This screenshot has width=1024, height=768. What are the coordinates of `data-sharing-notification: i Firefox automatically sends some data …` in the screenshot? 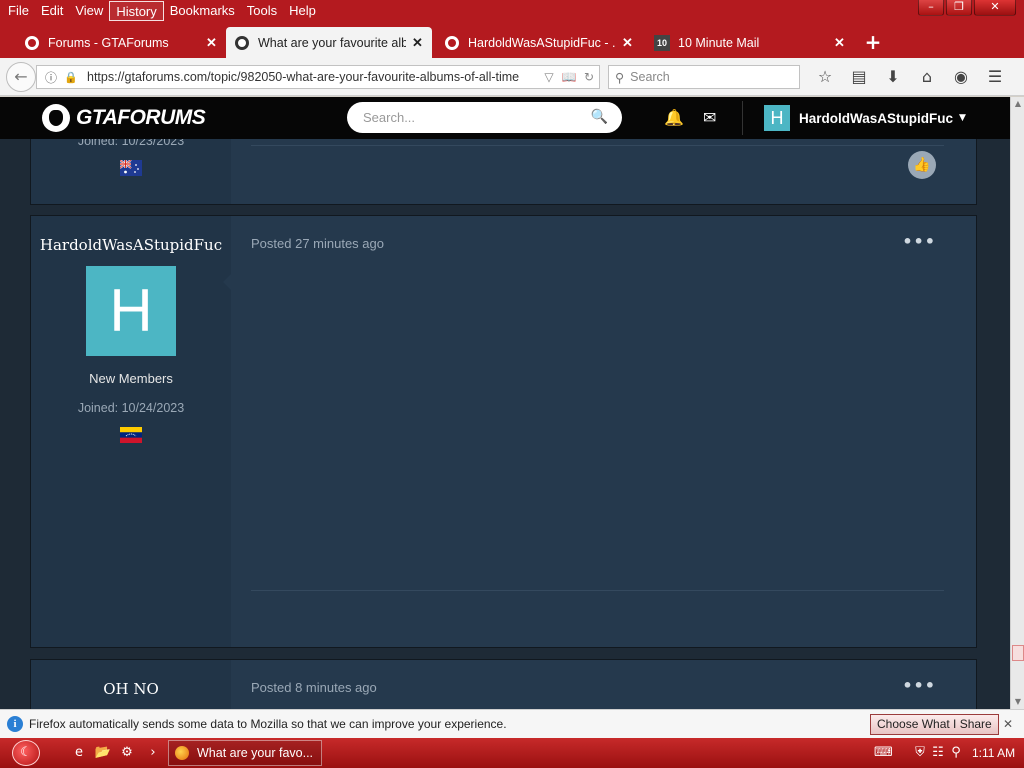 It's located at (512, 723).